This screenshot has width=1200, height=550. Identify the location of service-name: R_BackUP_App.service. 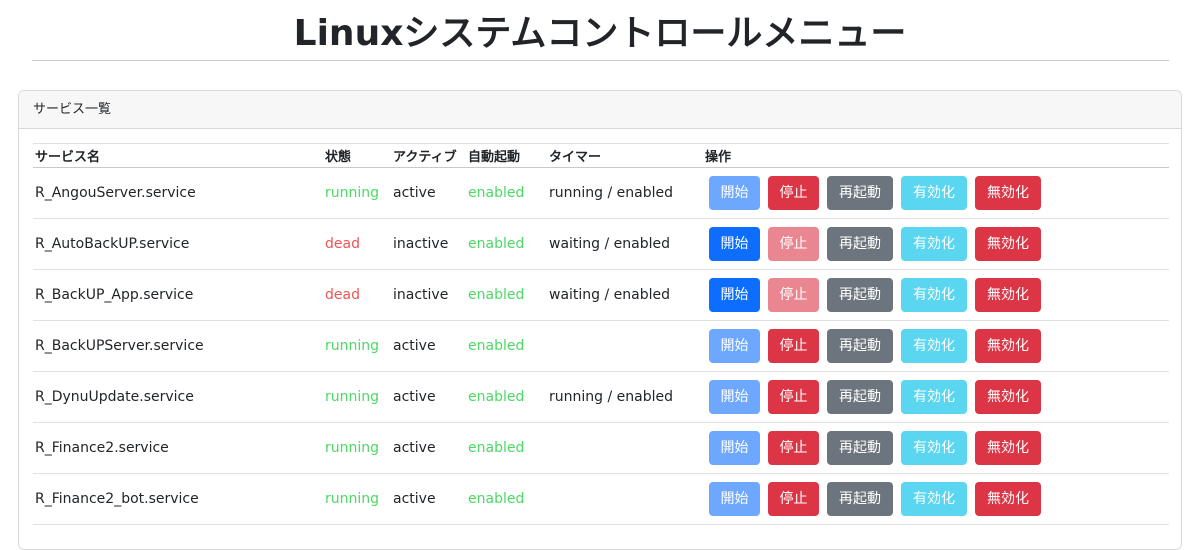
(114, 295).